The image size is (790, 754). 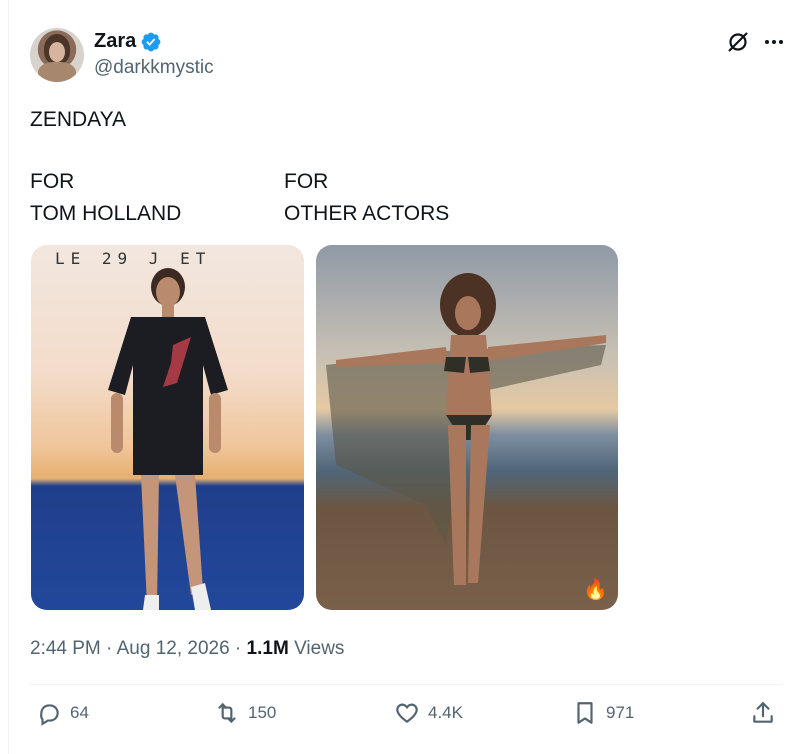 What do you see at coordinates (367, 213) in the screenshot?
I see `caption-right-line2: OTHER ACTORS` at bounding box center [367, 213].